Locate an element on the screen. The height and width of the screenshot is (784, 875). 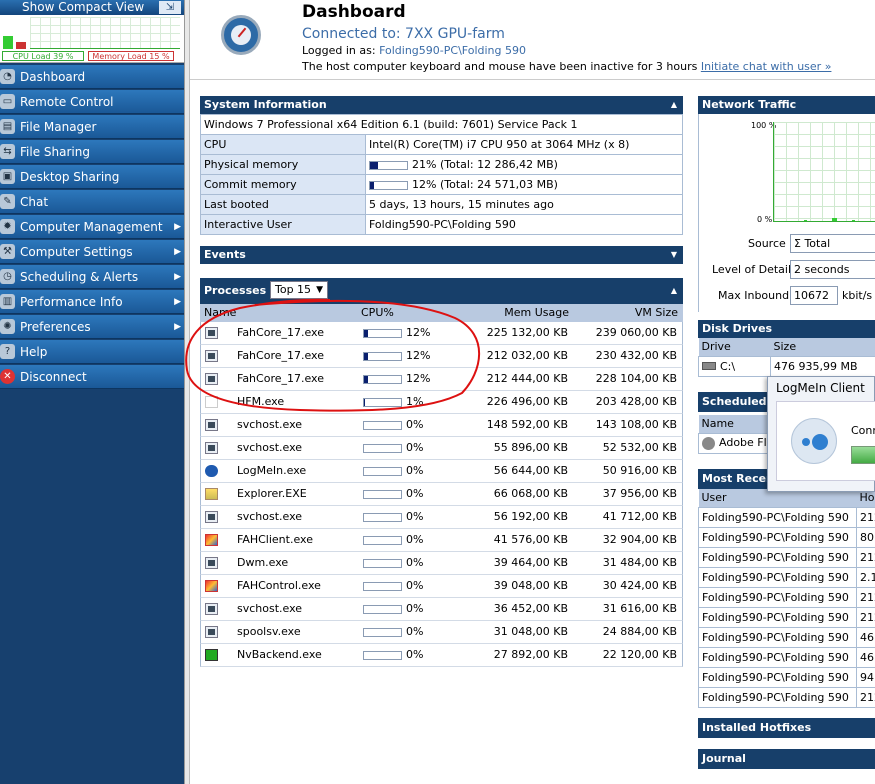
process-row: svchost.exe 0% 56 192,00 KB 41 712,00 KB is located at coordinates (441, 517).